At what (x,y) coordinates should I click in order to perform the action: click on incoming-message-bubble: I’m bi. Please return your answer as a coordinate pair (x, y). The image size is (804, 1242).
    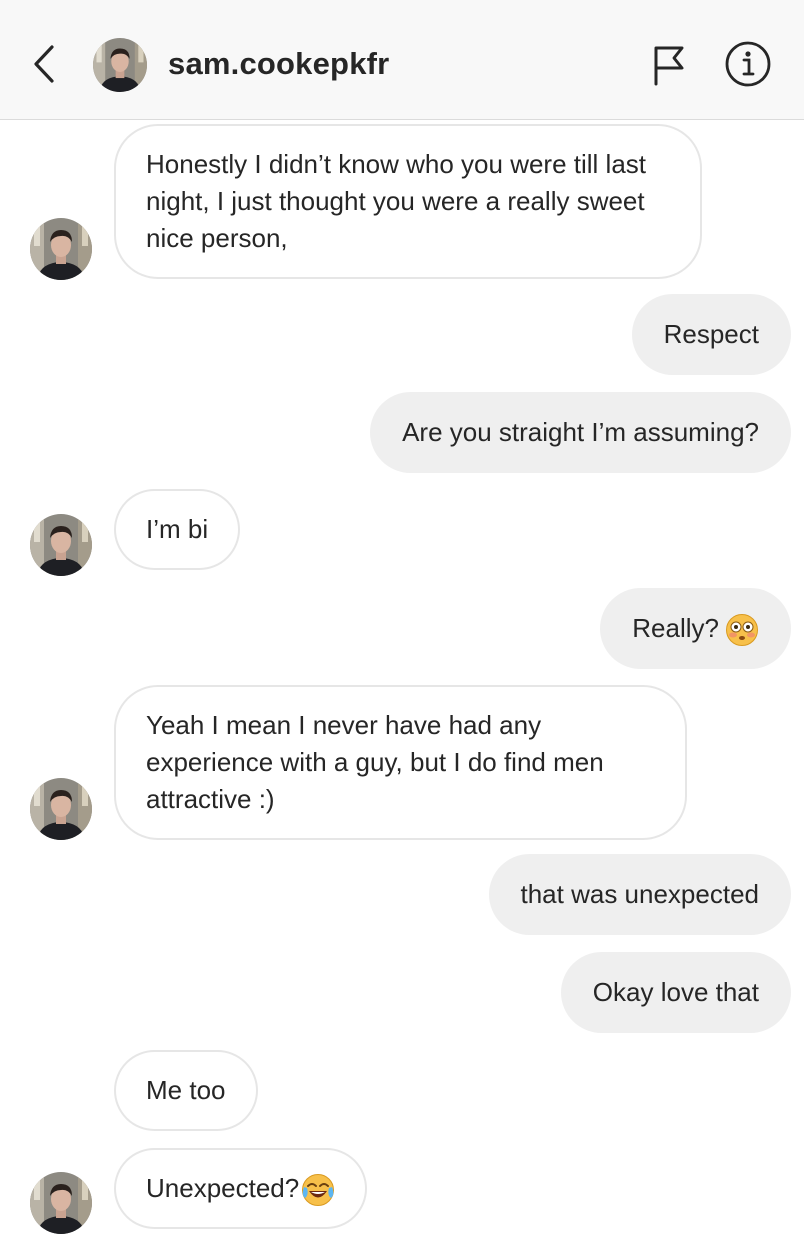
    Looking at the image, I should click on (177, 529).